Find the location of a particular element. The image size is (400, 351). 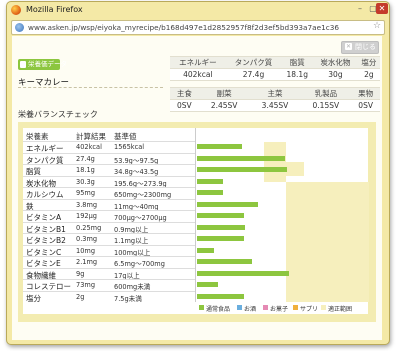

summary-value: 27.4g is located at coordinates (253, 74).